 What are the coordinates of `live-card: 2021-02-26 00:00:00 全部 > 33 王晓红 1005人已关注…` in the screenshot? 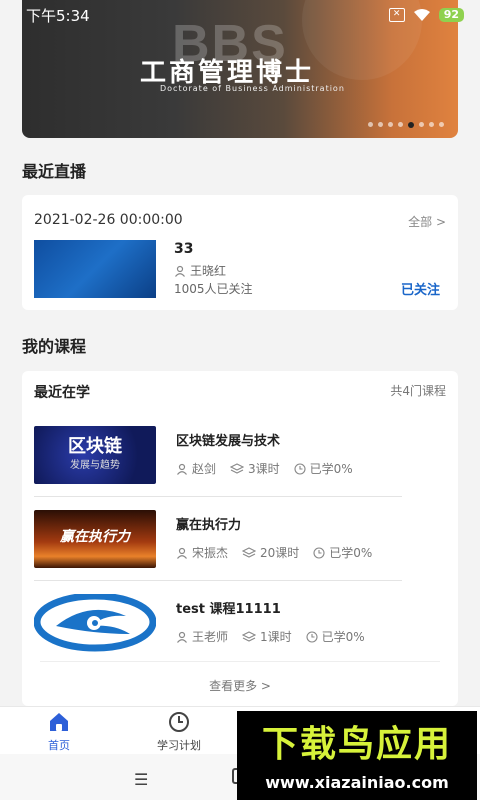 It's located at (240, 252).